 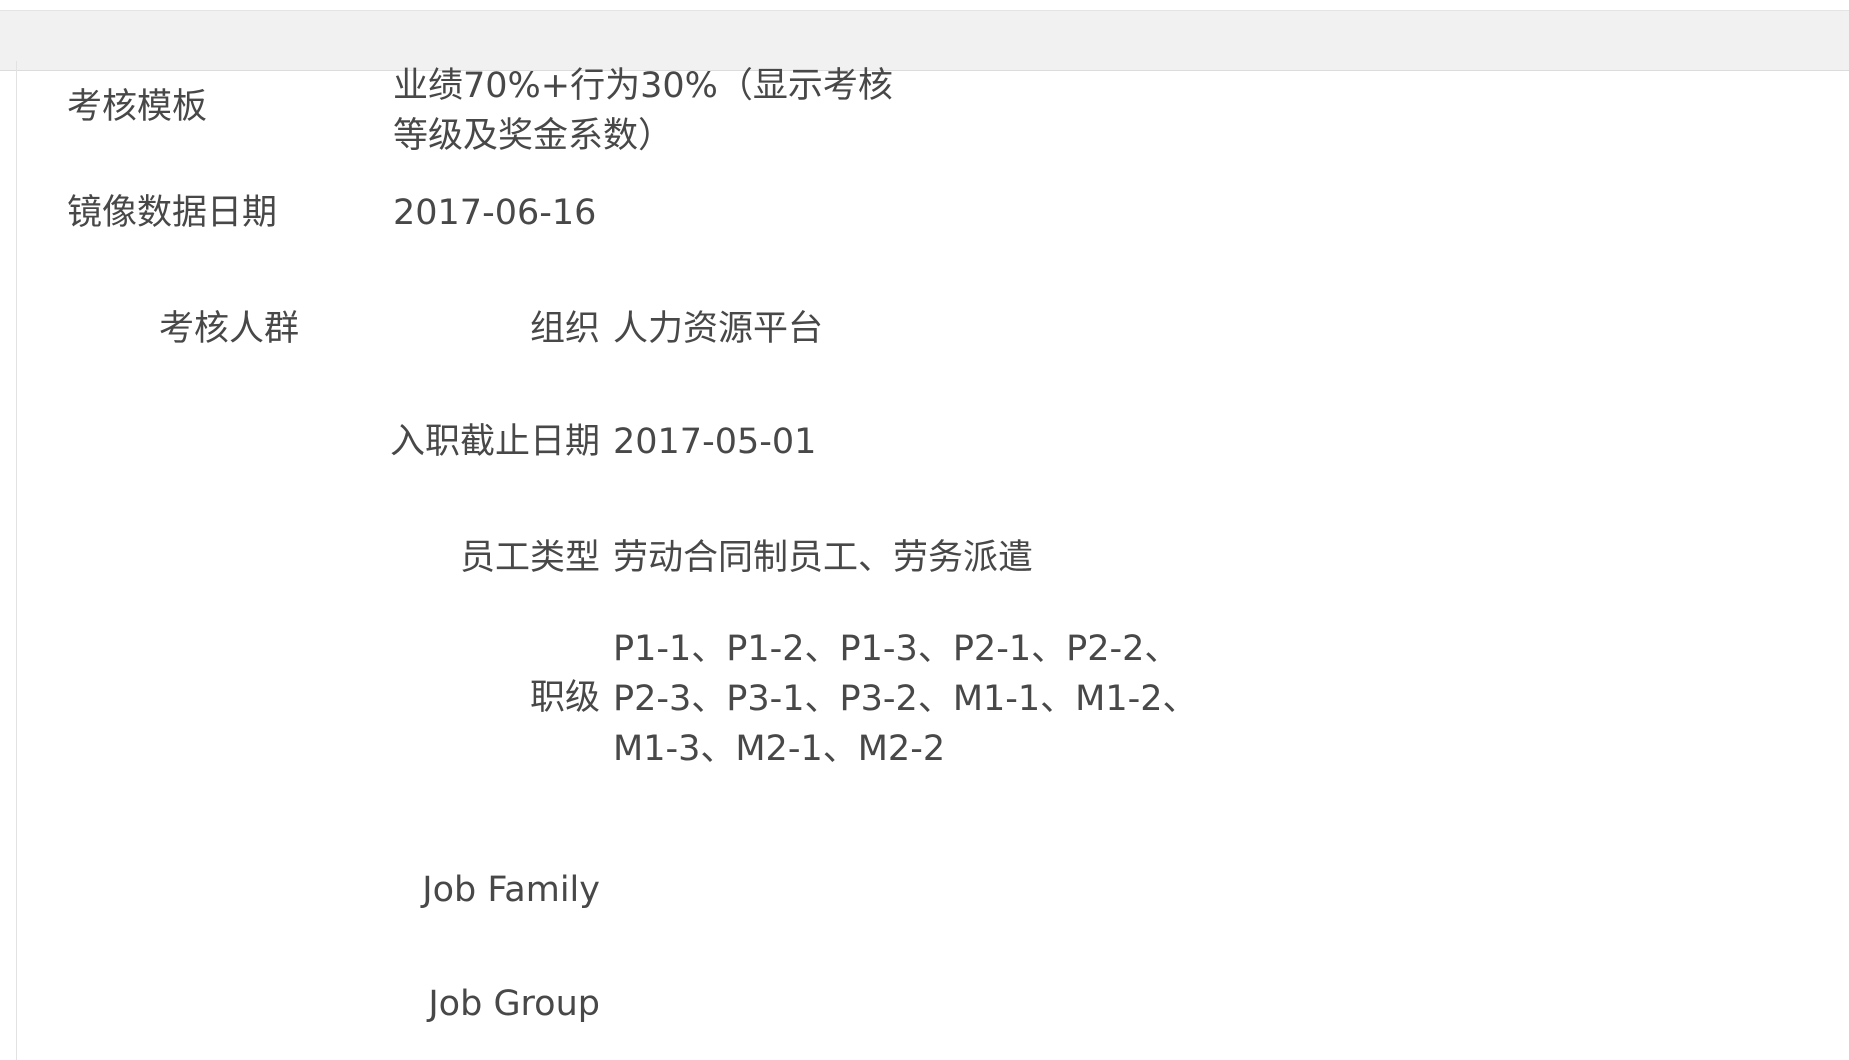 What do you see at coordinates (715, 442) in the screenshot?
I see `hire-cutoff-date-value: 2017-05-01` at bounding box center [715, 442].